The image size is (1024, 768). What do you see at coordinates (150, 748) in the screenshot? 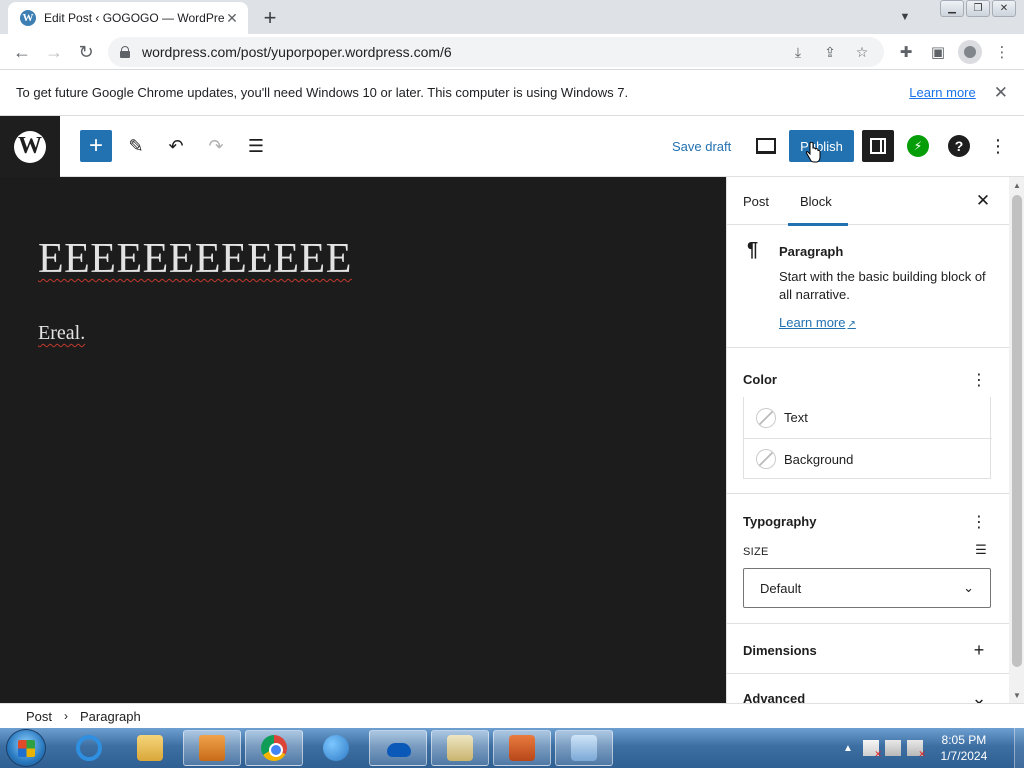
I see `taskbar-file-explorer` at bounding box center [150, 748].